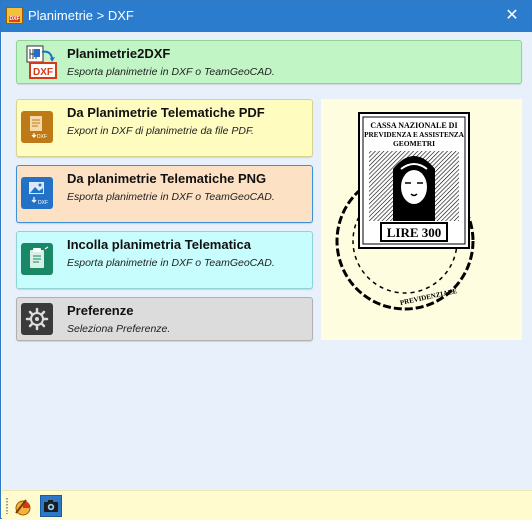  Describe the element at coordinates (37, 127) in the screenshot. I see `pdf-to-dxf-icon: DXF` at that location.